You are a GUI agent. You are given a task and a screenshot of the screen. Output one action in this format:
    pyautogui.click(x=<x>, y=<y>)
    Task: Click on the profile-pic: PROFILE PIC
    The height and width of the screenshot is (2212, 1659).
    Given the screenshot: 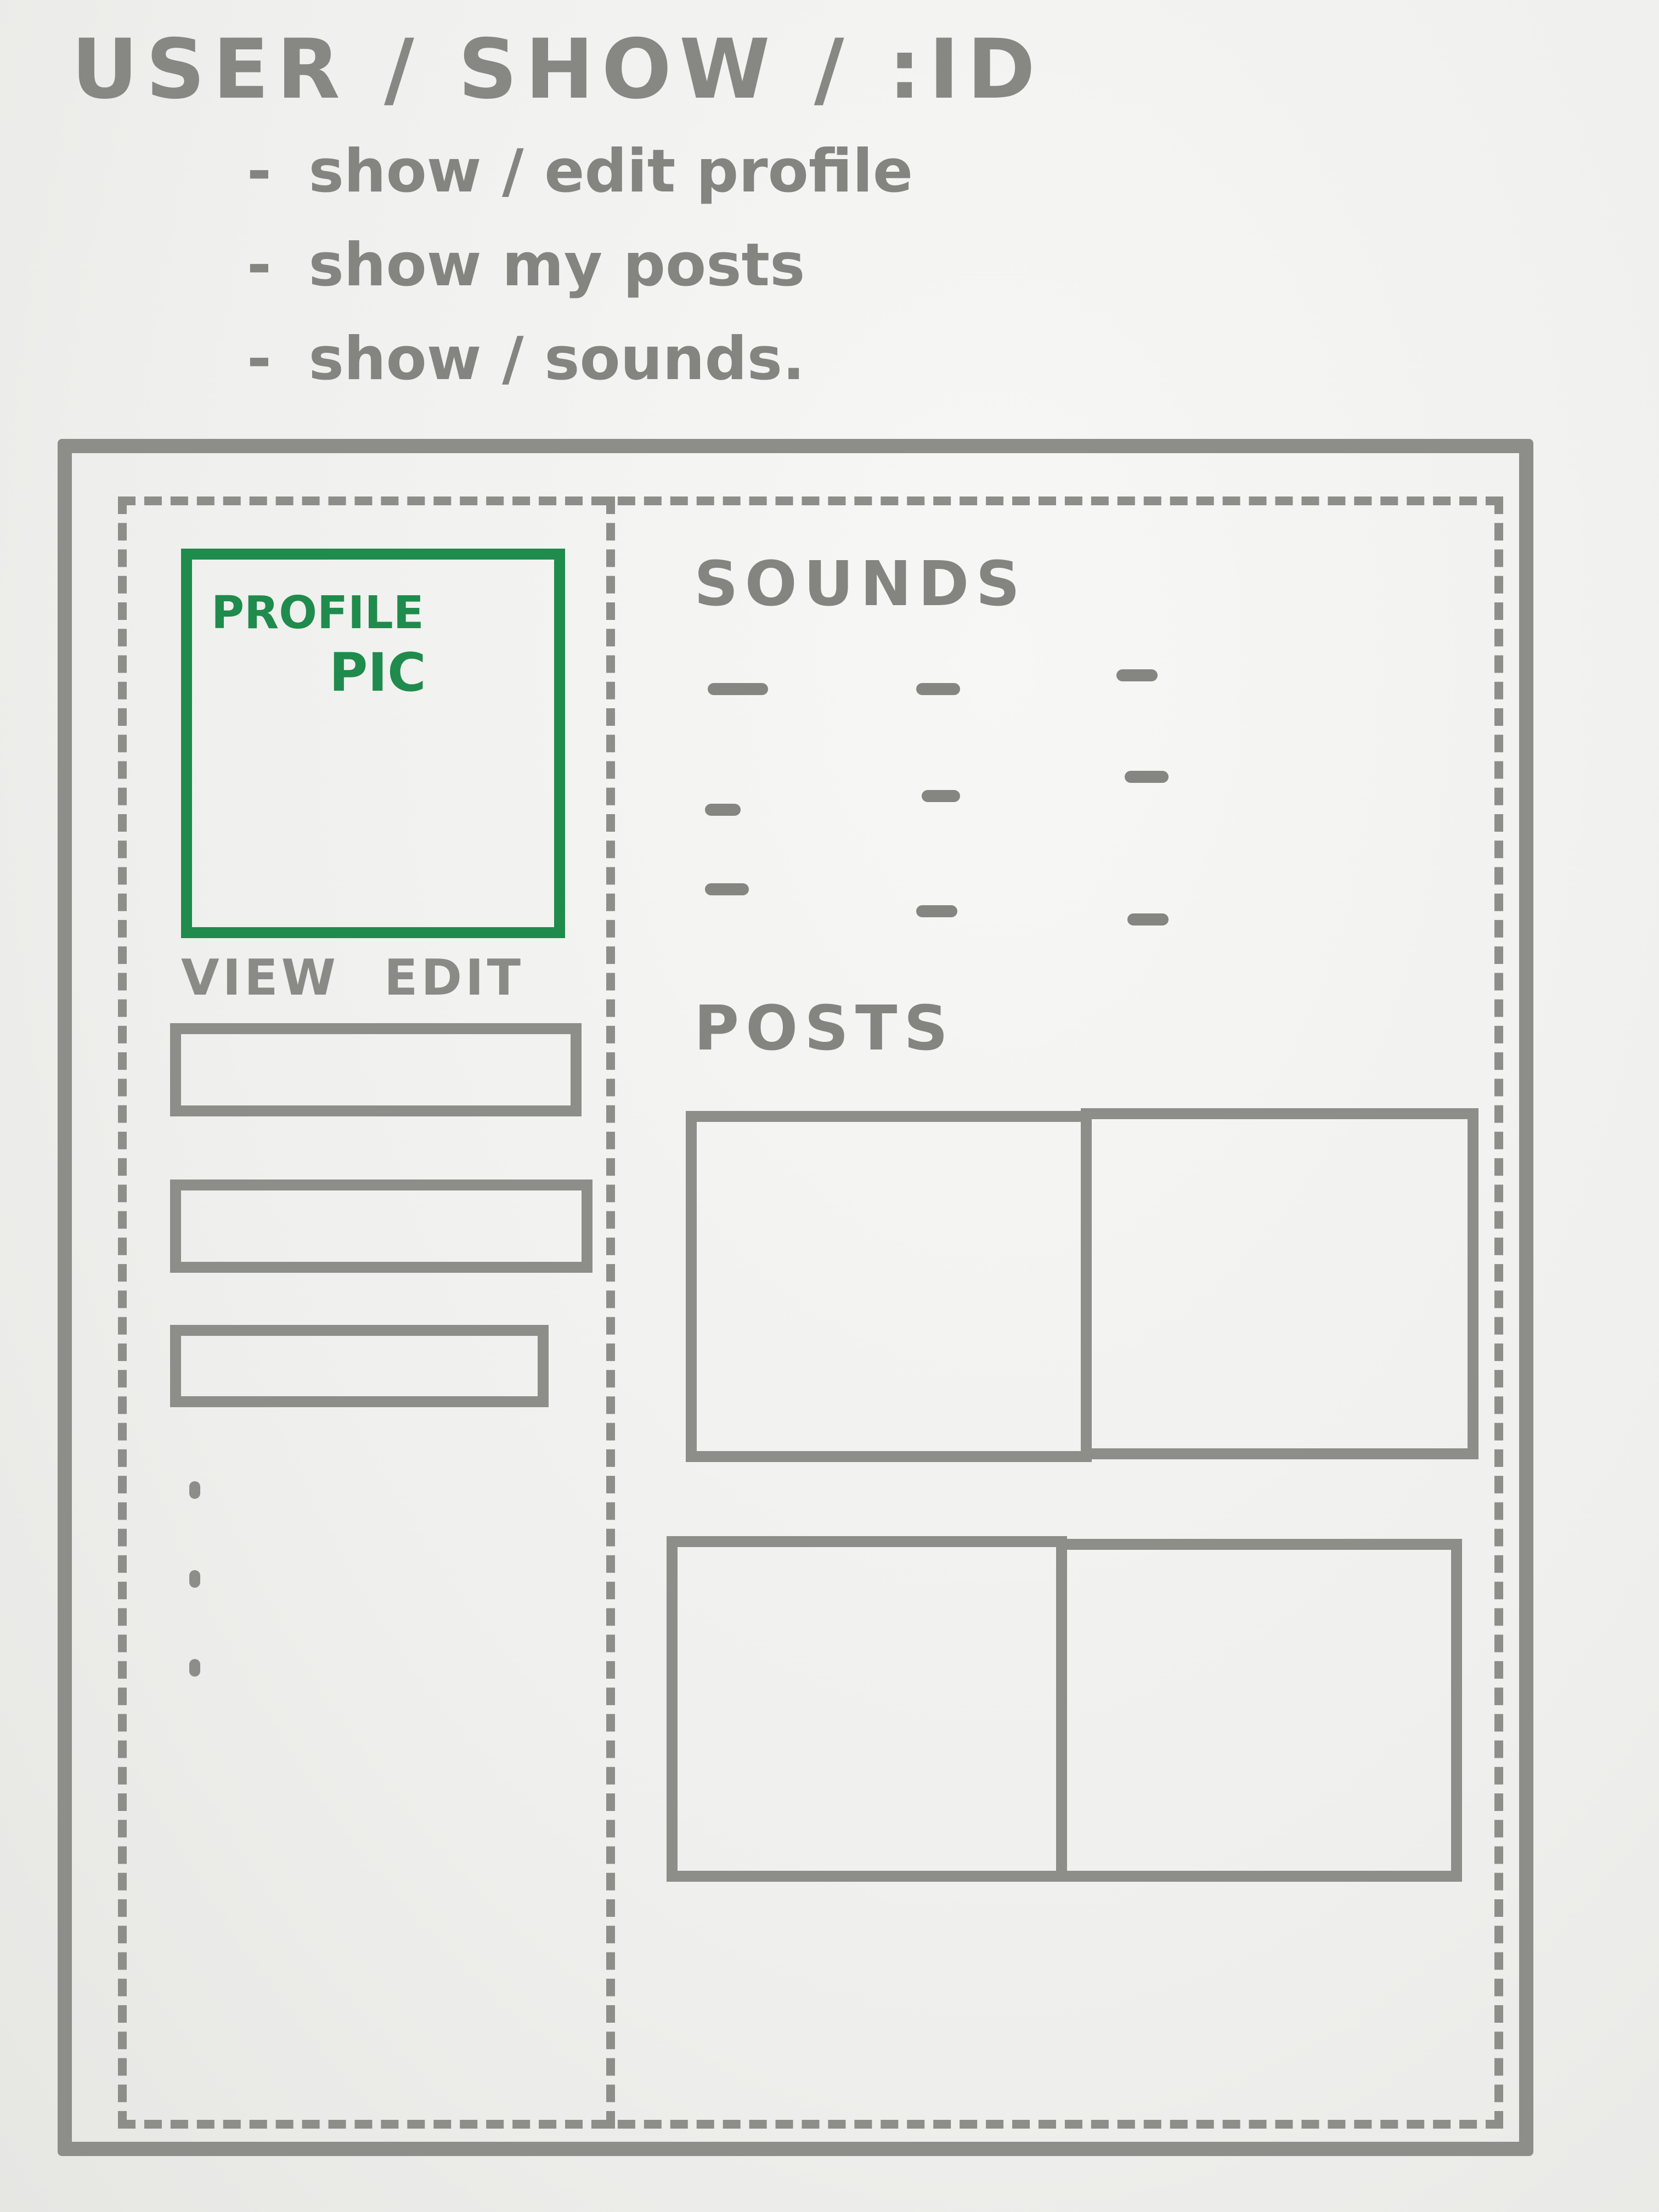 What is the action you would take?
    pyautogui.click(x=373, y=744)
    